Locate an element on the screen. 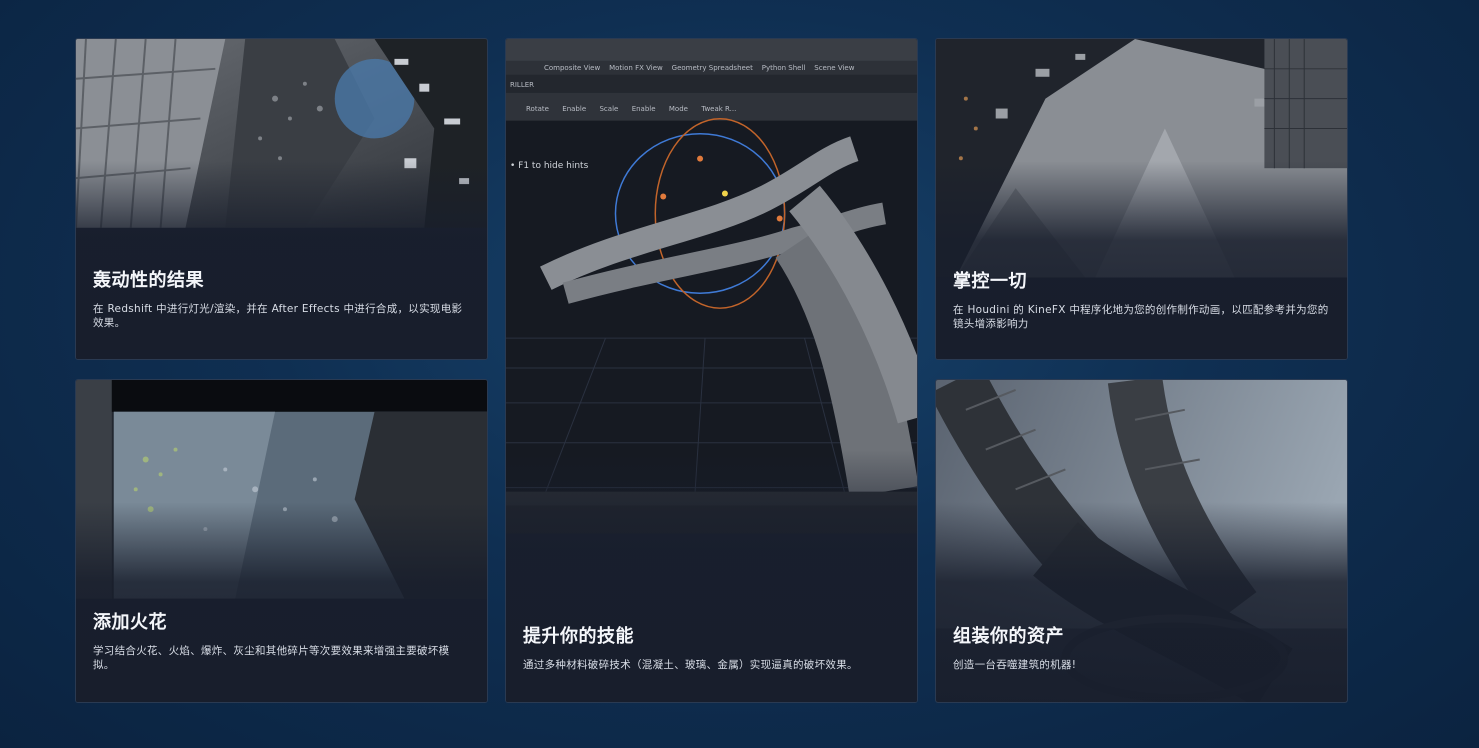 This screenshot has width=1479, height=748. card-title: 轰动性的结果 is located at coordinates (148, 280).